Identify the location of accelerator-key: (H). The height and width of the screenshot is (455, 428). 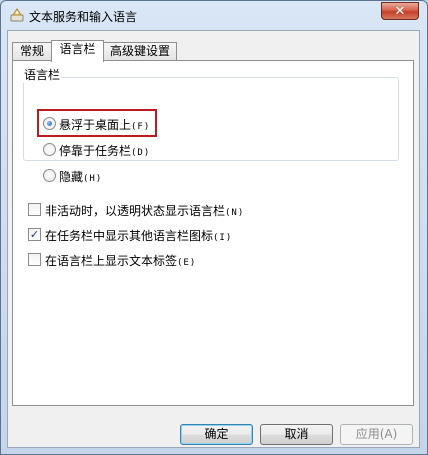
(93, 179).